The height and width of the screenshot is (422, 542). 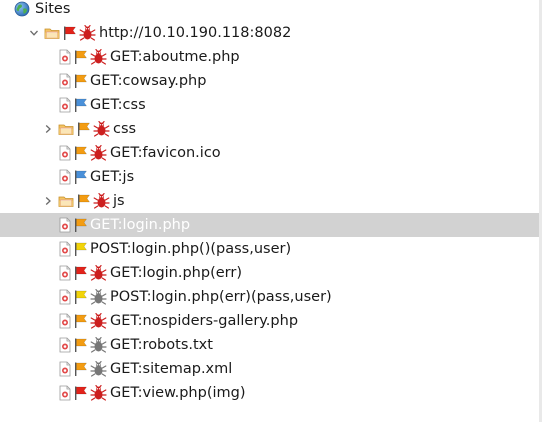 I want to click on tree-node-label: GET:nospiders-gallery.php, so click(x=204, y=321).